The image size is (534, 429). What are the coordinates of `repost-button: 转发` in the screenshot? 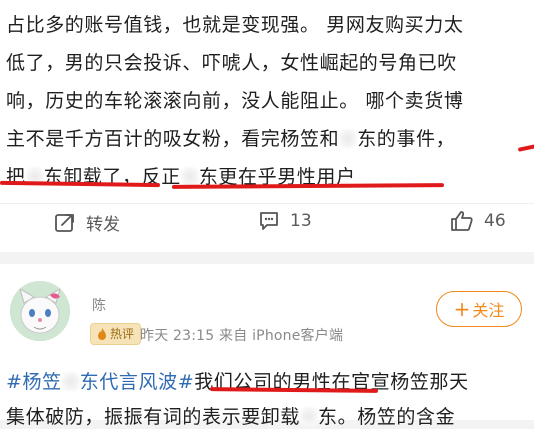 It's located at (87, 222).